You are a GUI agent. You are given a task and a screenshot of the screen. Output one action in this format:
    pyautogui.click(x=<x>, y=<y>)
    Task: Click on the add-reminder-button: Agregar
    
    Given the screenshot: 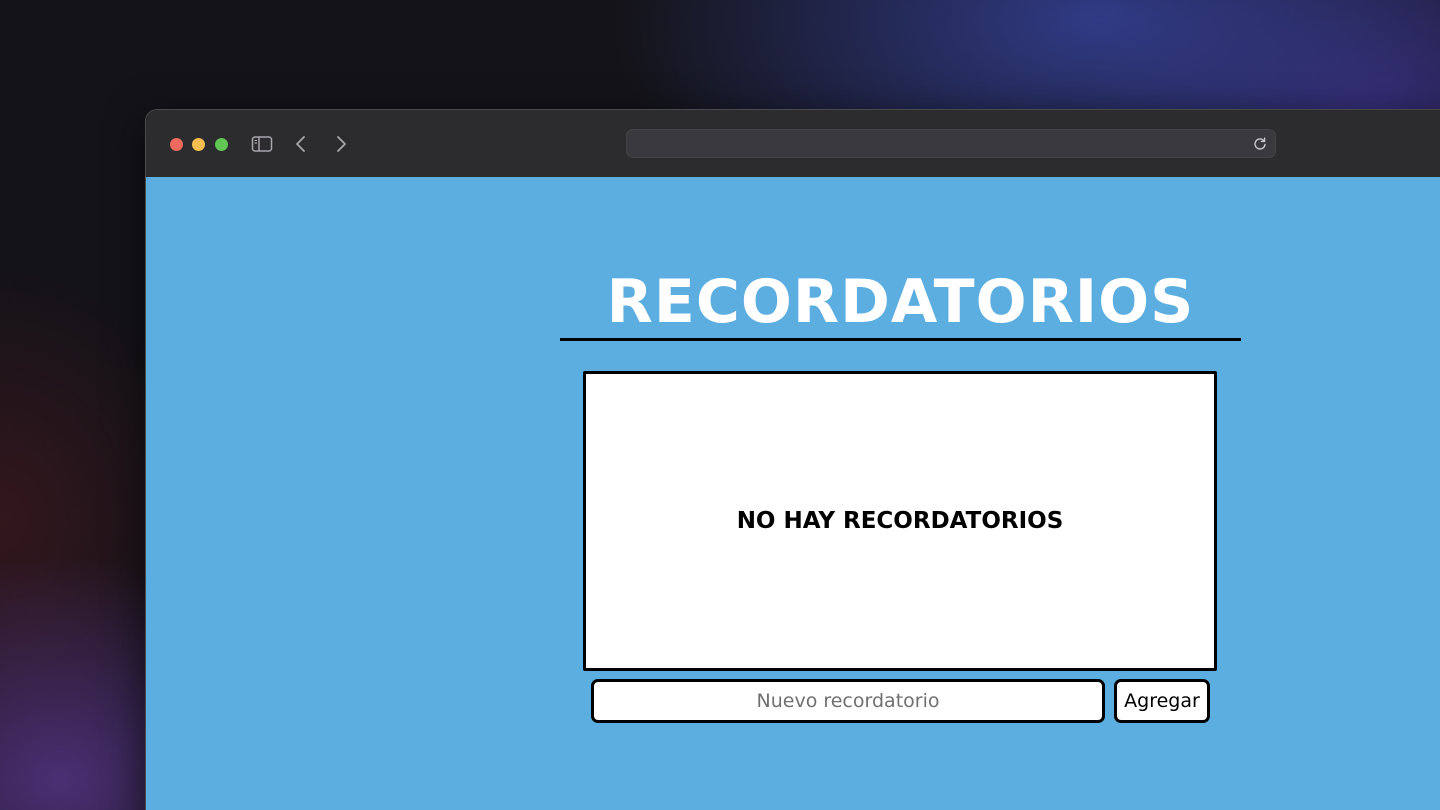 What is the action you would take?
    pyautogui.click(x=1162, y=701)
    